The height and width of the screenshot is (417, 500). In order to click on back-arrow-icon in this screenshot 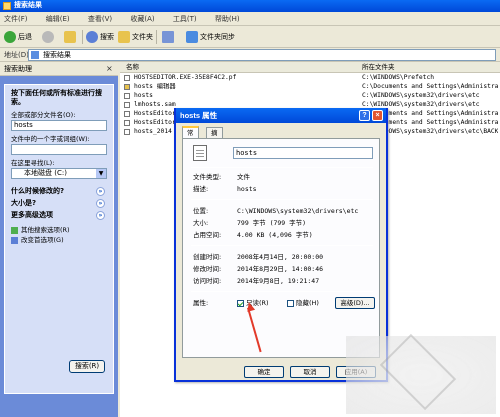, I will do `click(10, 37)`.